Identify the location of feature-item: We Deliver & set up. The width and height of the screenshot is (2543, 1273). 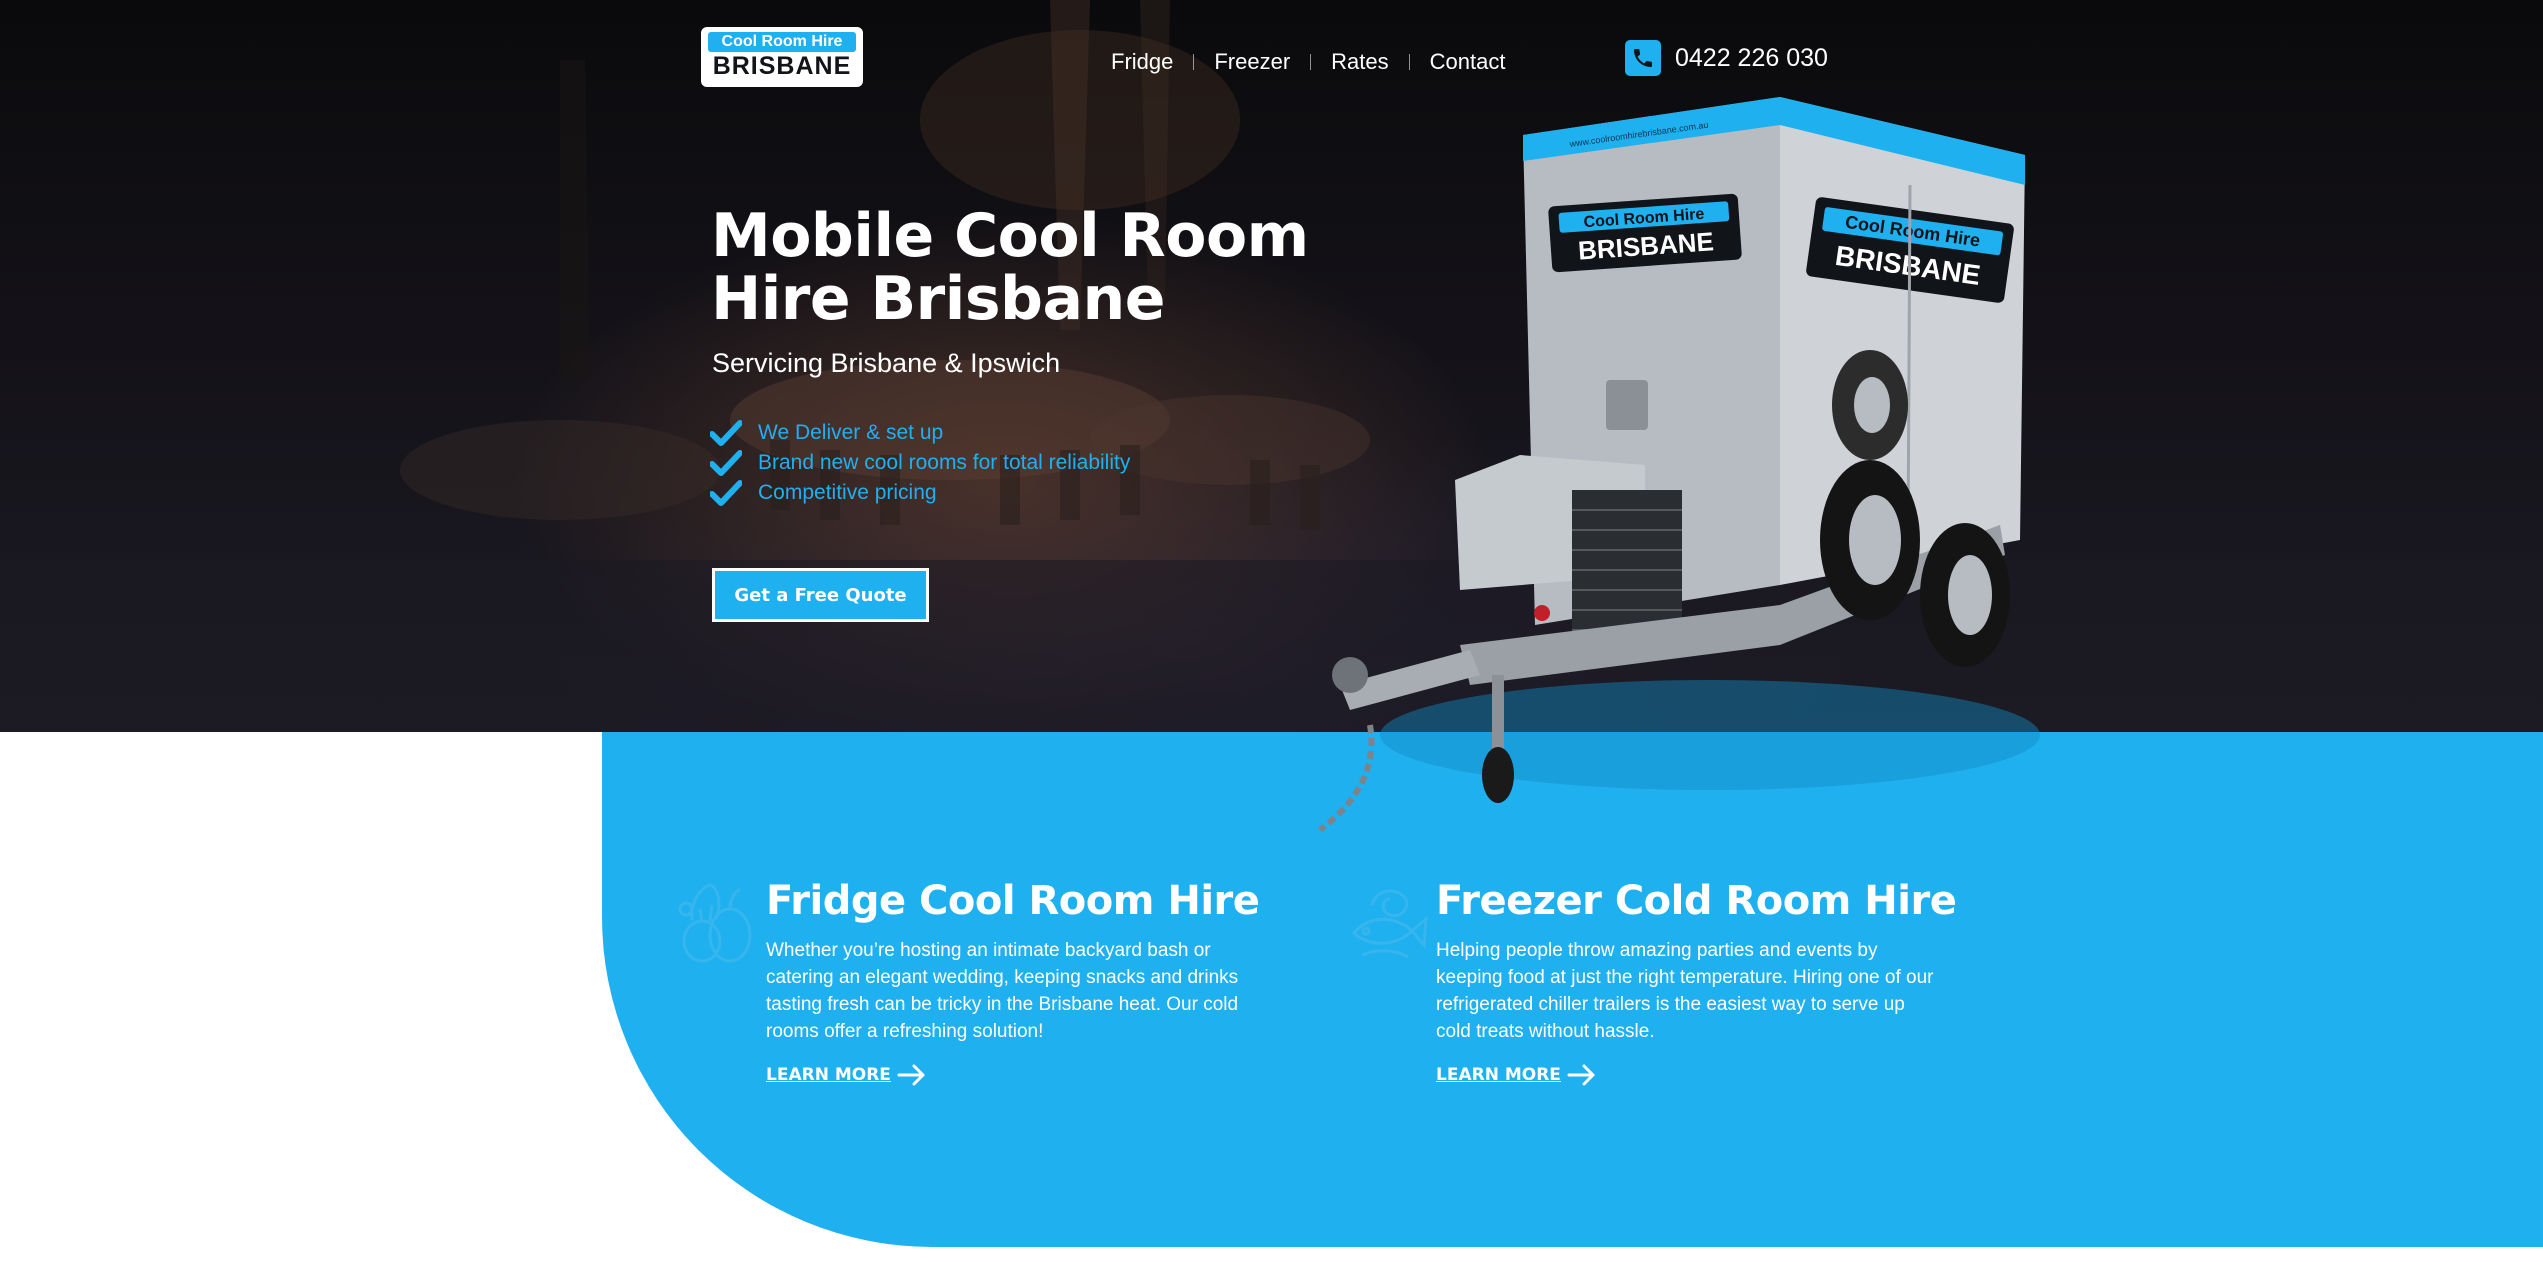
(920, 433).